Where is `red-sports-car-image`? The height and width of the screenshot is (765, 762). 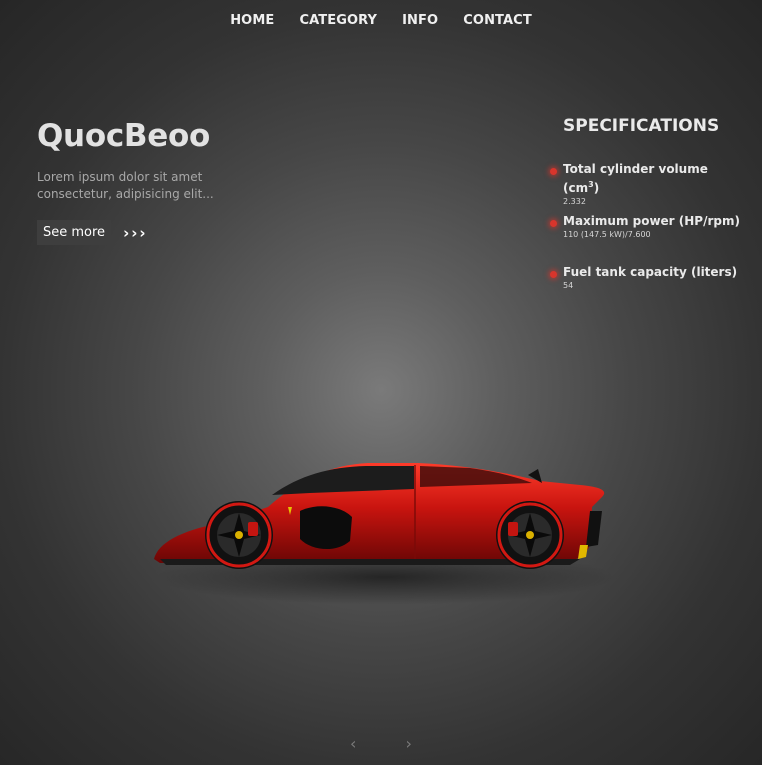 red-sports-car-image is located at coordinates (384, 534).